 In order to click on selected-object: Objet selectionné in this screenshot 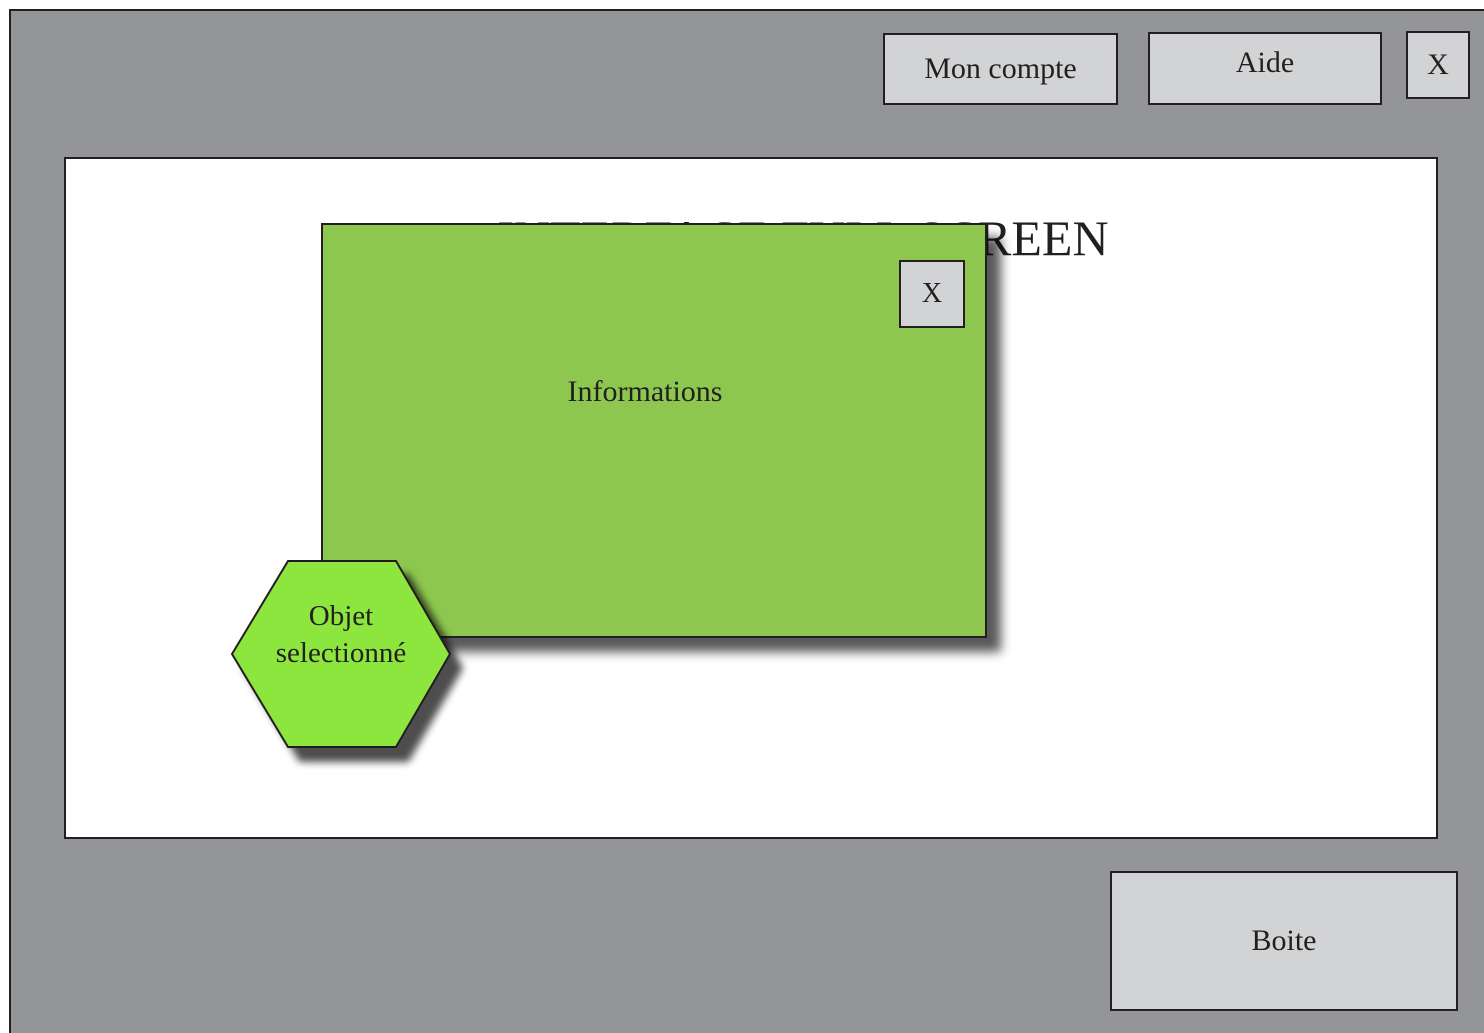, I will do `click(348, 664)`.